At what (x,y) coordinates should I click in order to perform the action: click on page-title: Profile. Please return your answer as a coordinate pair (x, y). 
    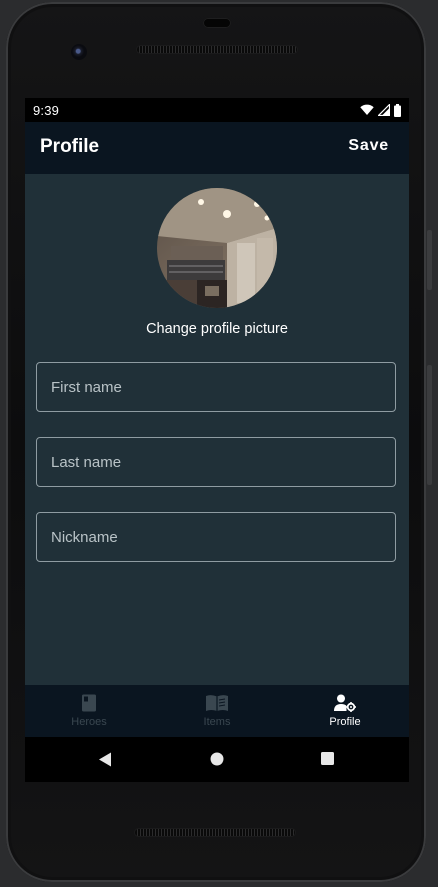
    Looking at the image, I should click on (70, 146).